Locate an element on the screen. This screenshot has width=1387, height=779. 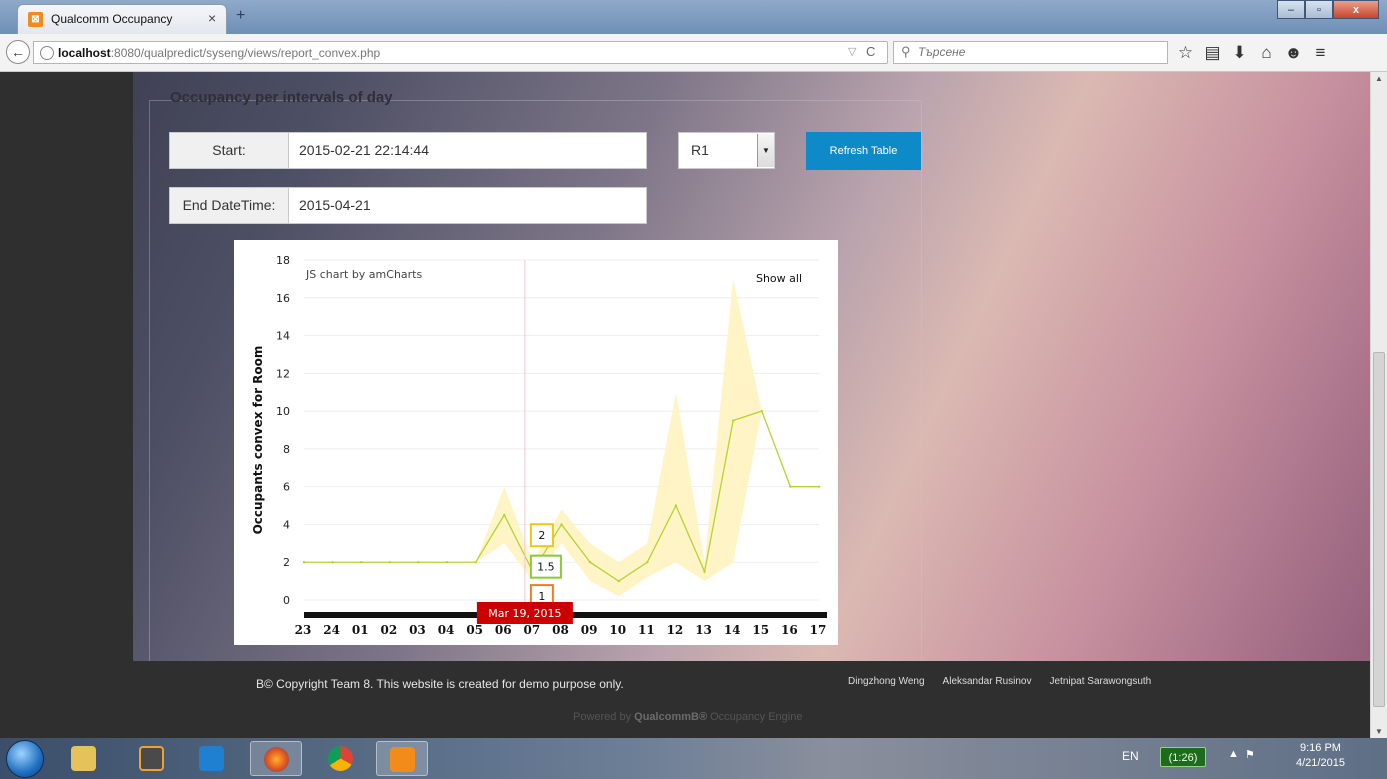
tray-expand-icon: ▲ is located at coordinates (1233, 754).